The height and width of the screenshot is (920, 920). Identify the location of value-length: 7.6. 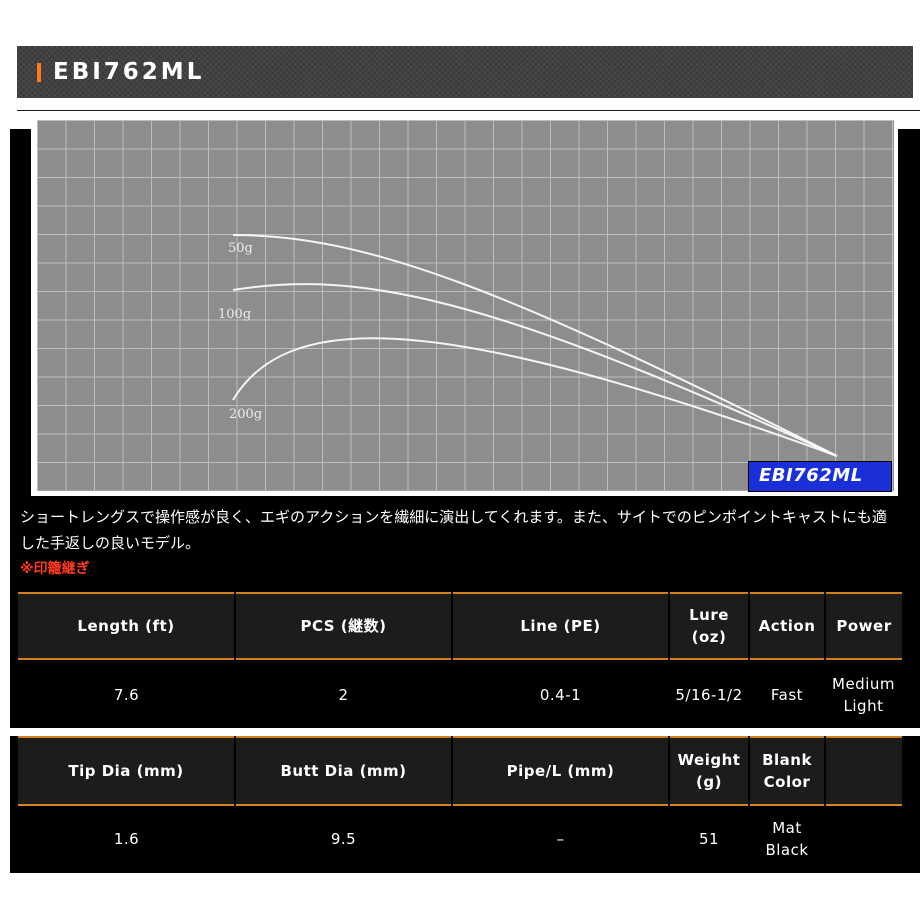
(126, 694).